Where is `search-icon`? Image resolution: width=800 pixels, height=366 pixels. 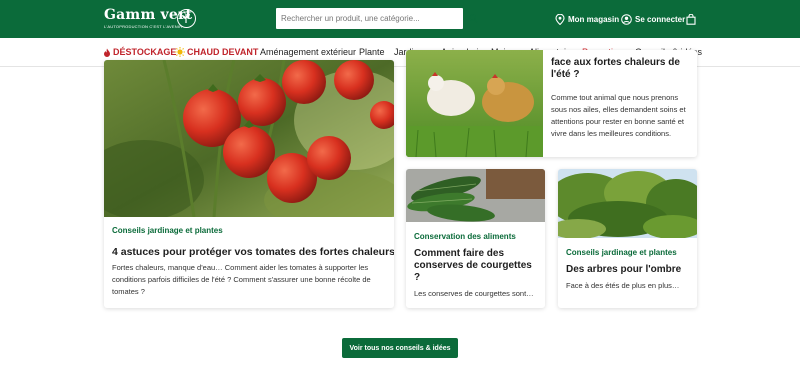
search-icon is located at coordinates (473, 18).